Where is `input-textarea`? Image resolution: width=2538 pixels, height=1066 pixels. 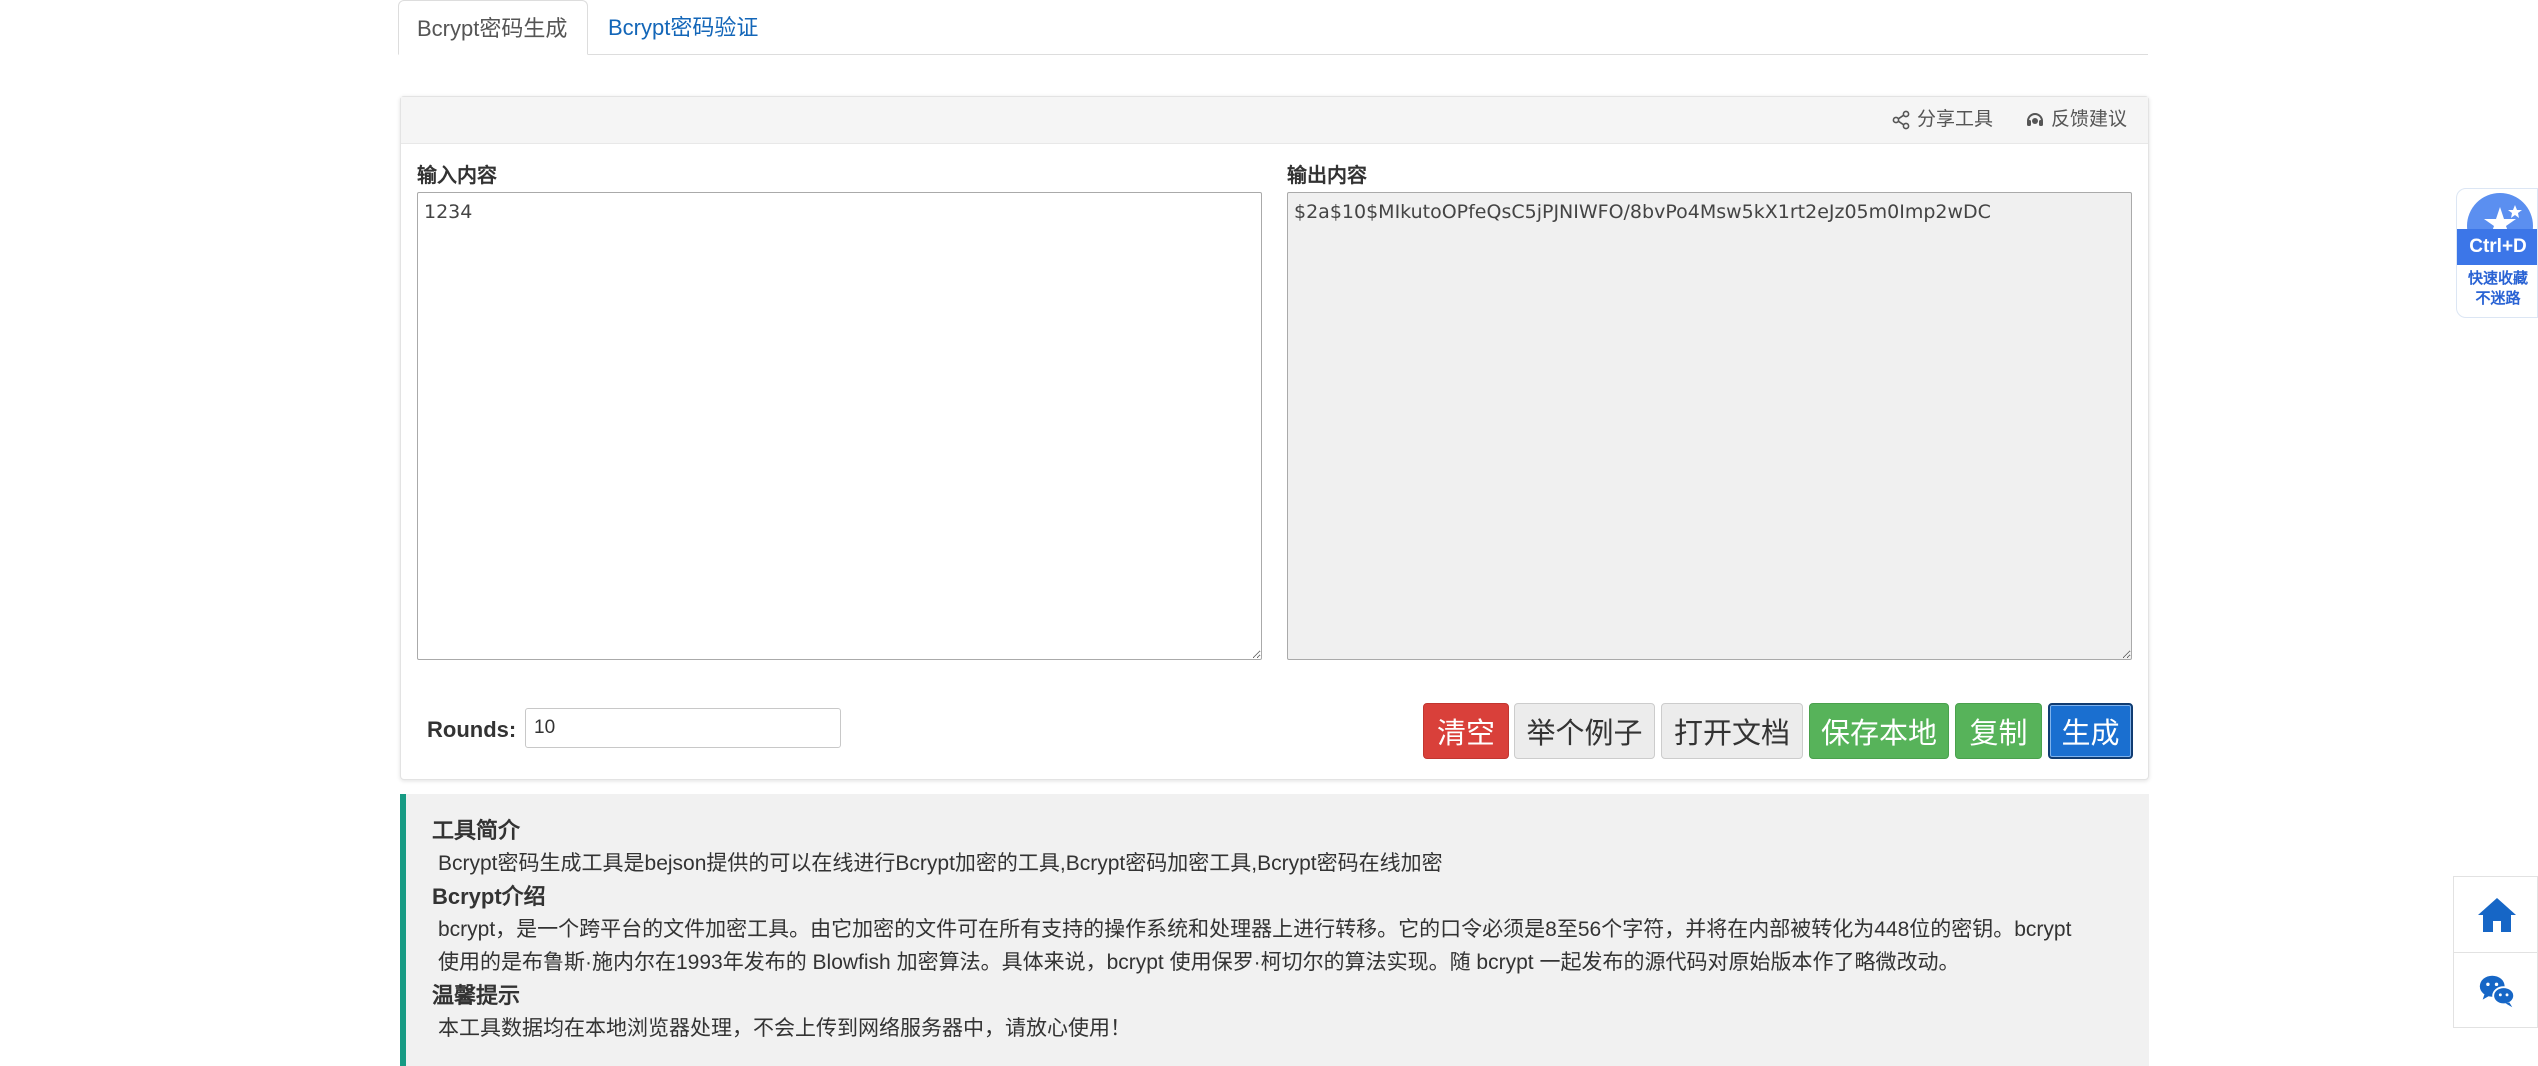 input-textarea is located at coordinates (839, 426).